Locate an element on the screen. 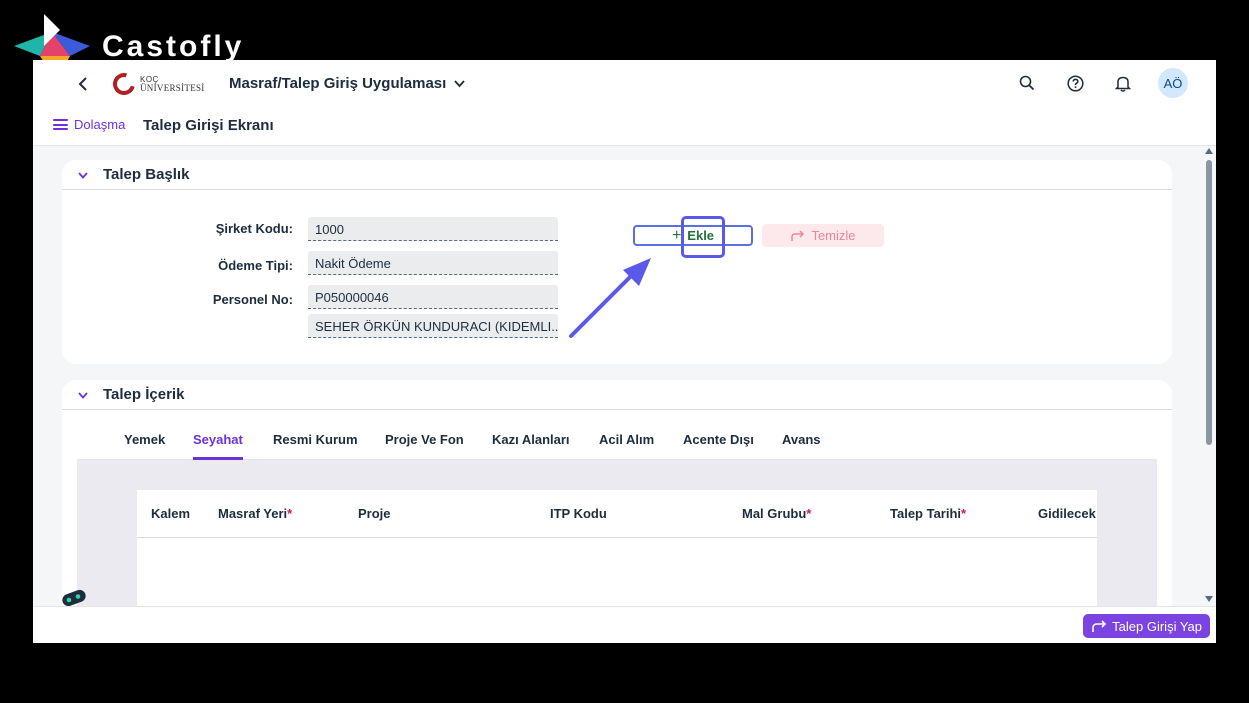 The image size is (1249, 703). user-avatar: AÖ is located at coordinates (1173, 83).